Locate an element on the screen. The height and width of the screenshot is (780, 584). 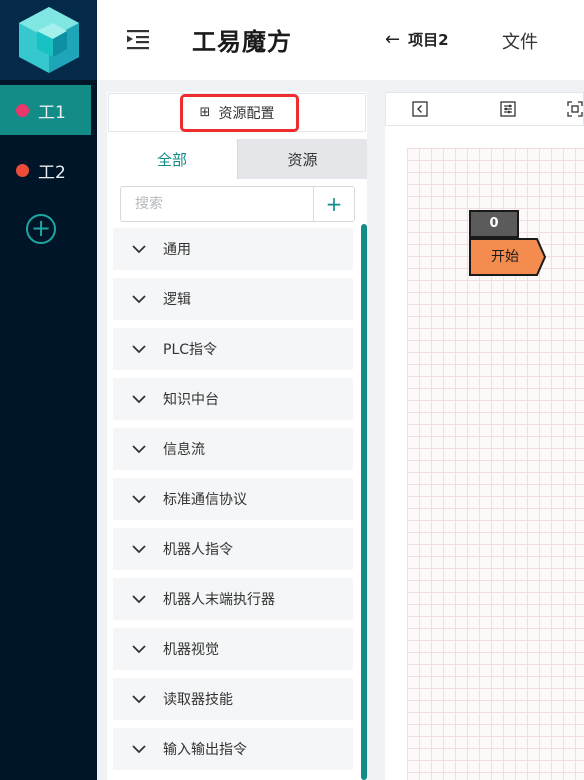
category-item: 机器人末端执行器 is located at coordinates (233, 599).